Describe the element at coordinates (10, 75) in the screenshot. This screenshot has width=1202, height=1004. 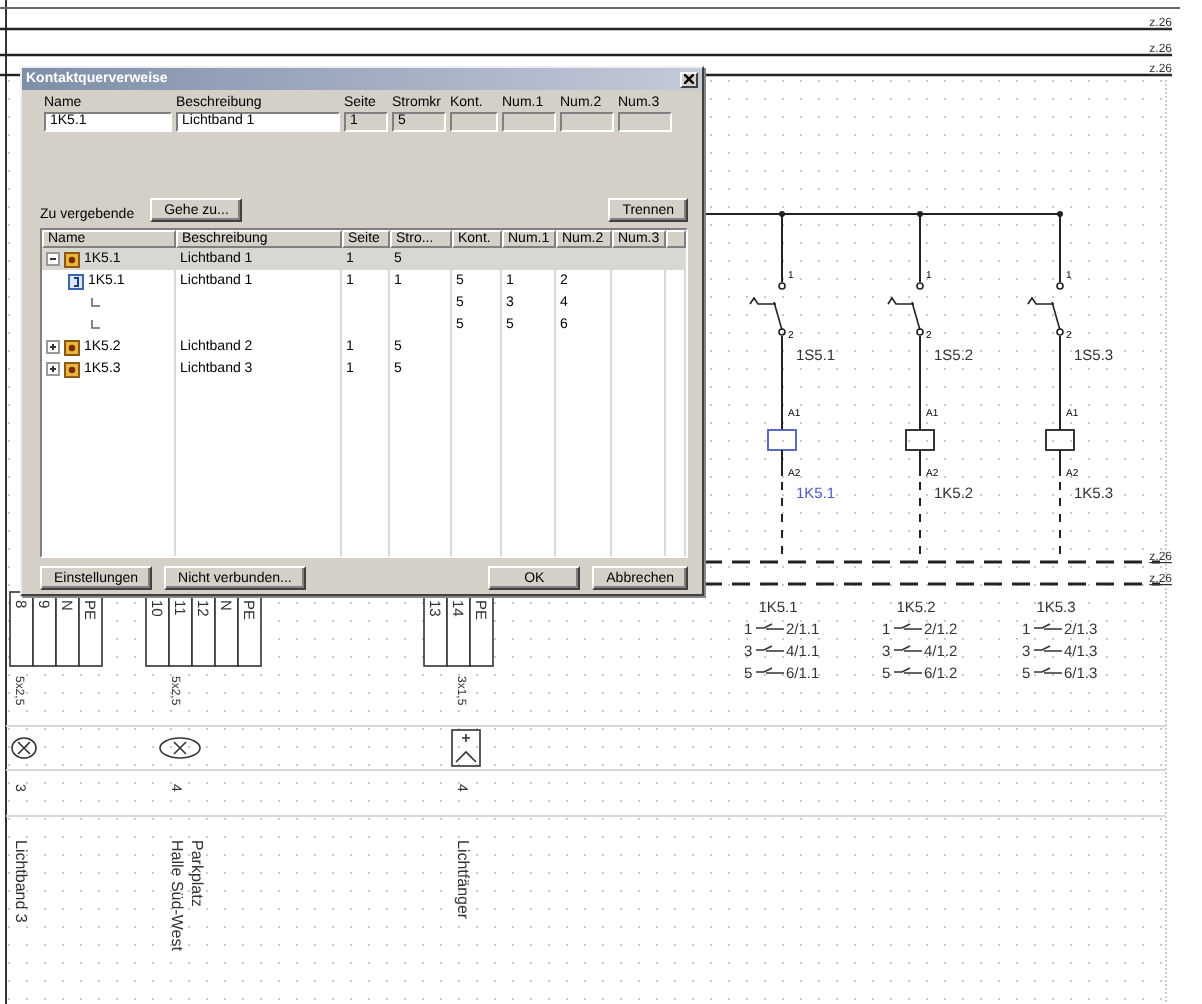
I see `bus-line` at that location.